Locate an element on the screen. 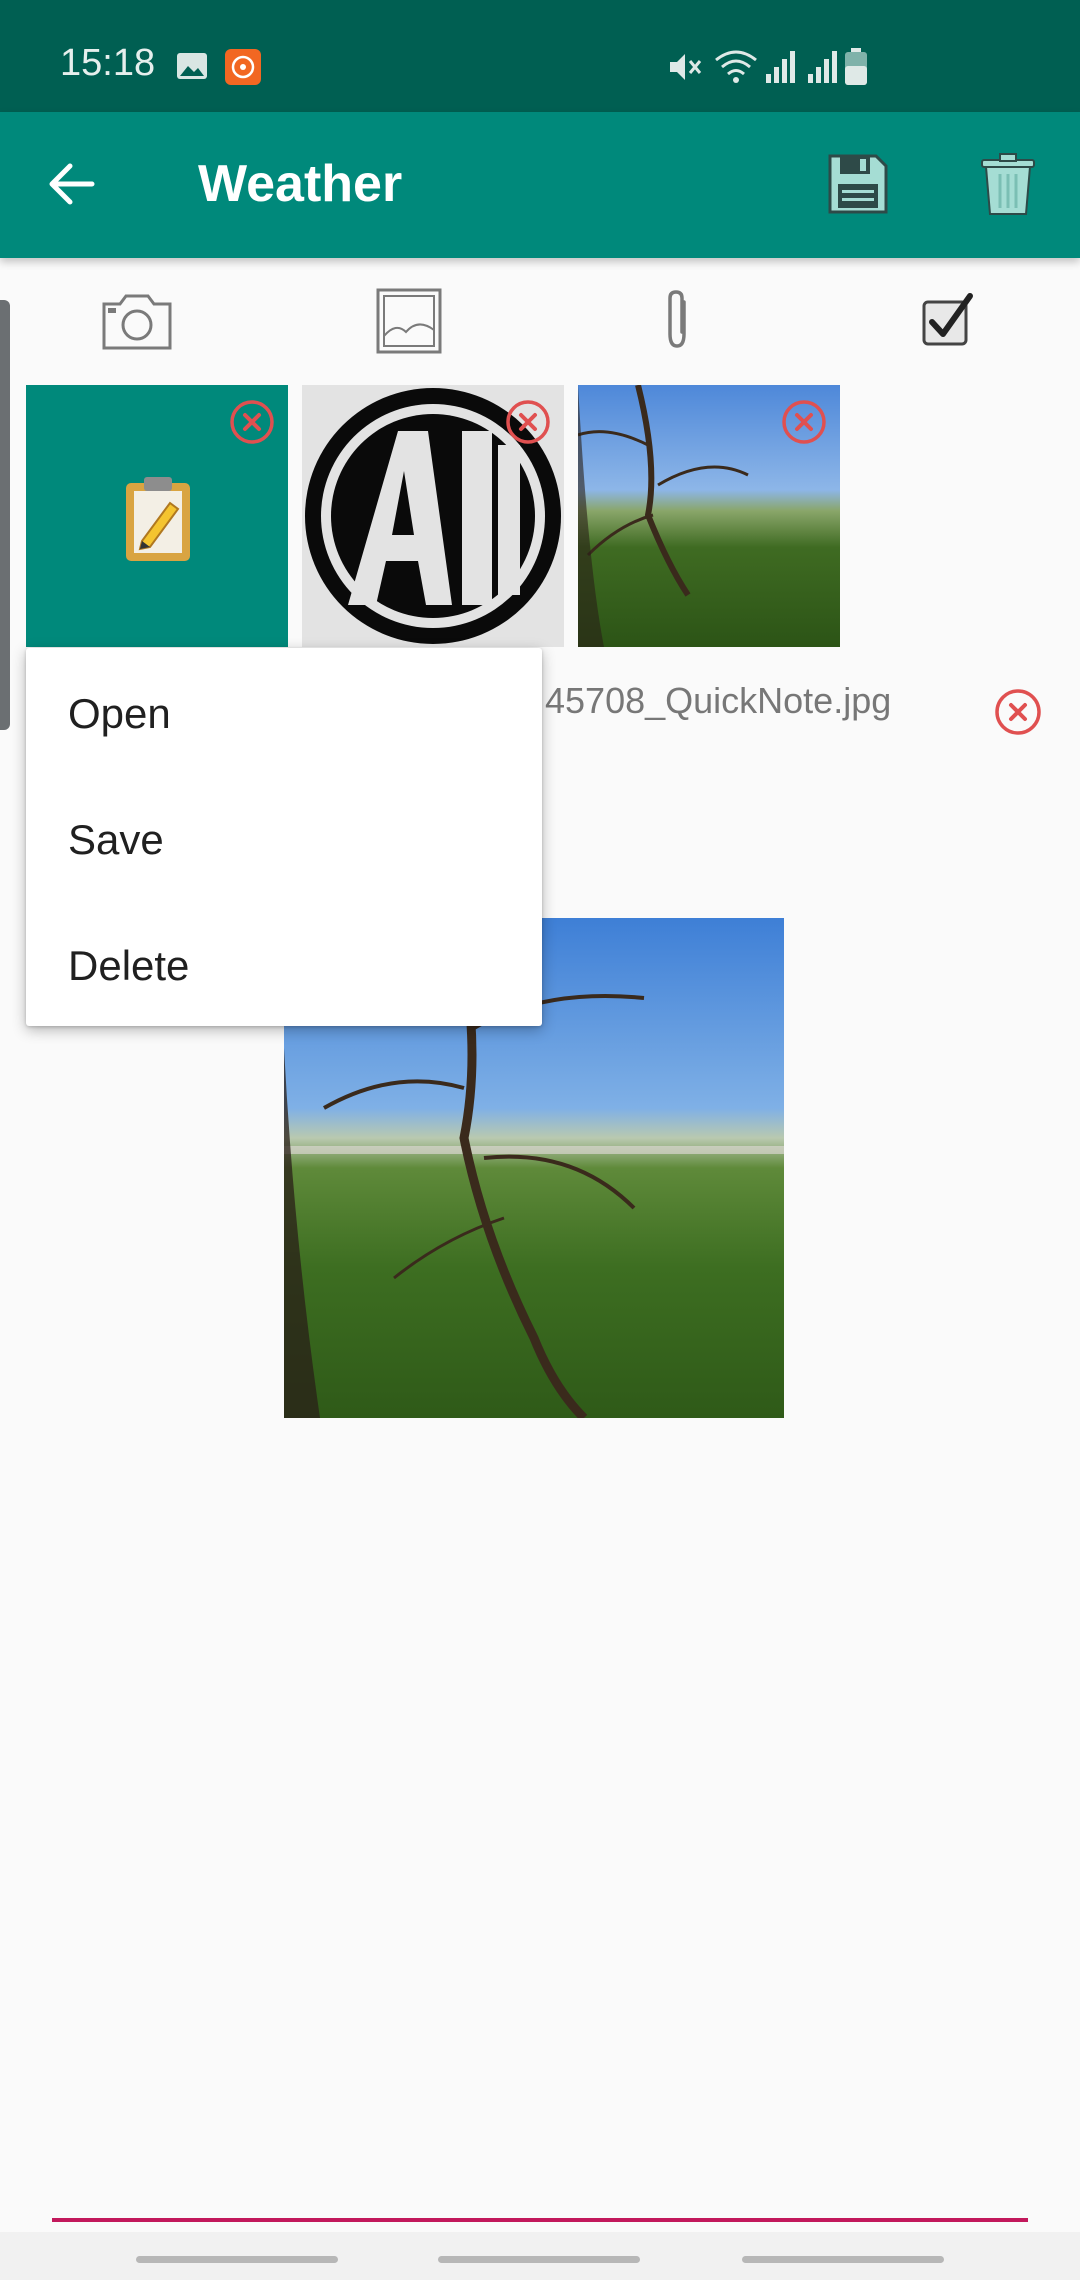 This screenshot has width=1080, height=2280. gallery-icon is located at coordinates (409, 321).